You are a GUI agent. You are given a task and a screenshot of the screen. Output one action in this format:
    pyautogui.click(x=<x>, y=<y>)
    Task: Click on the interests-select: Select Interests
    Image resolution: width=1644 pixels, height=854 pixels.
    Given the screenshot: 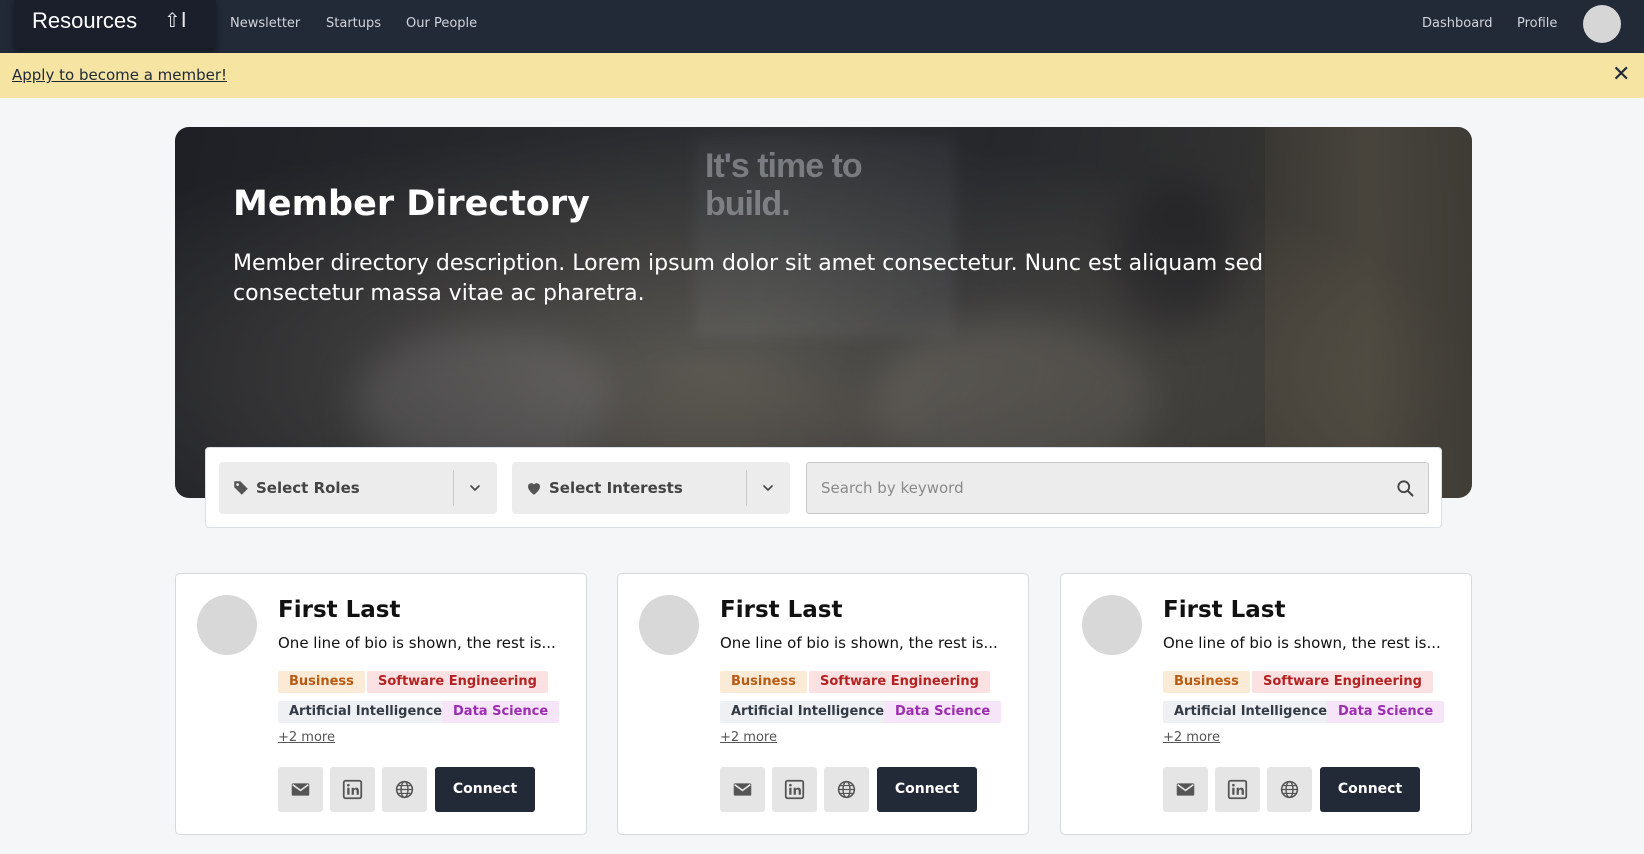 What is the action you would take?
    pyautogui.click(x=651, y=488)
    